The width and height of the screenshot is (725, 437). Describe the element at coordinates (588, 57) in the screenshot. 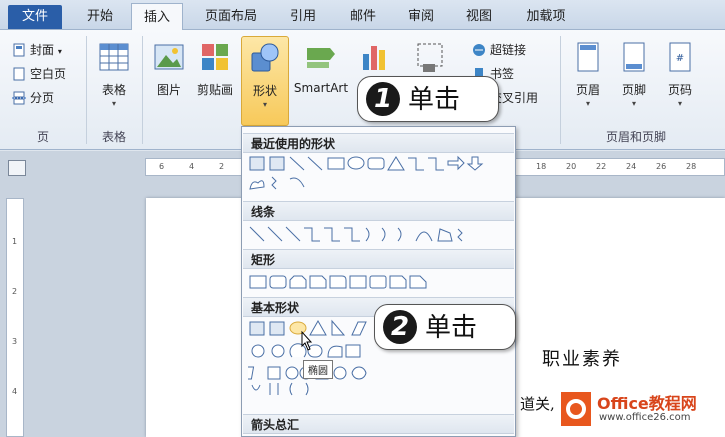

I see `header-icon` at that location.